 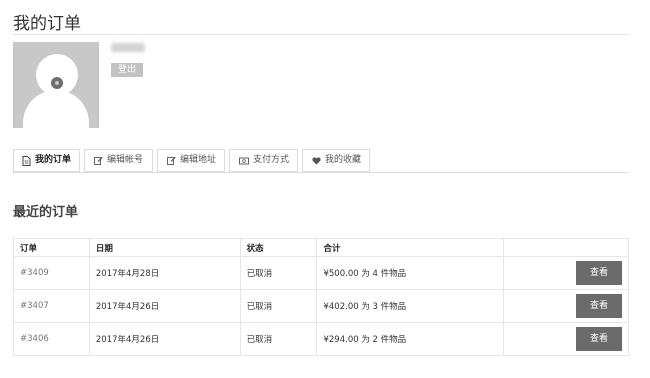 What do you see at coordinates (316, 160) in the screenshot?
I see `heart-icon` at bounding box center [316, 160].